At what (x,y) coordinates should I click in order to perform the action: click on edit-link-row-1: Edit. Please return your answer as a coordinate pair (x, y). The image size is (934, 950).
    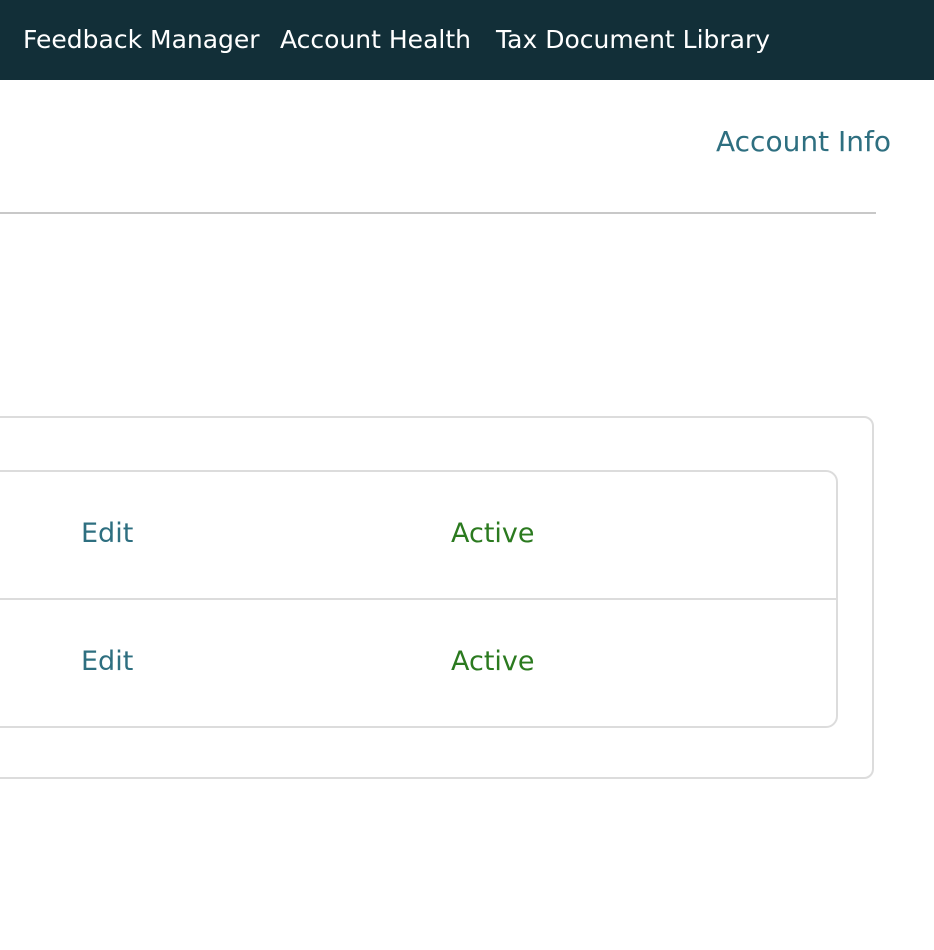
    Looking at the image, I should click on (107, 533).